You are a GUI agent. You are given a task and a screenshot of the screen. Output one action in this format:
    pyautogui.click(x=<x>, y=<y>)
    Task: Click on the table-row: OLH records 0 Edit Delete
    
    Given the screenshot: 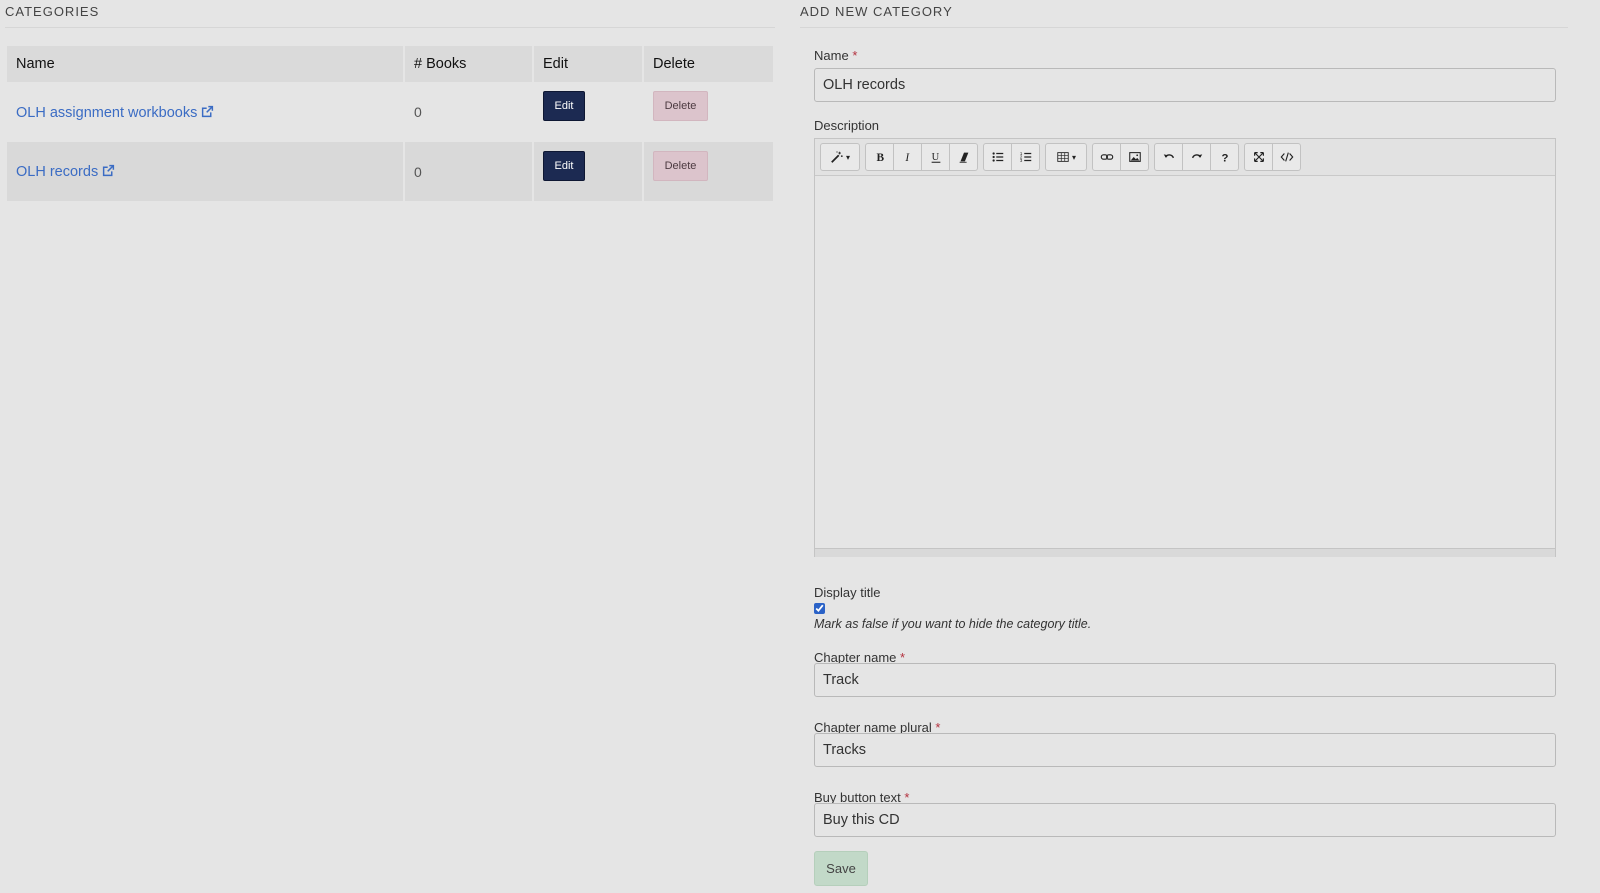 What is the action you would take?
    pyautogui.click(x=390, y=171)
    